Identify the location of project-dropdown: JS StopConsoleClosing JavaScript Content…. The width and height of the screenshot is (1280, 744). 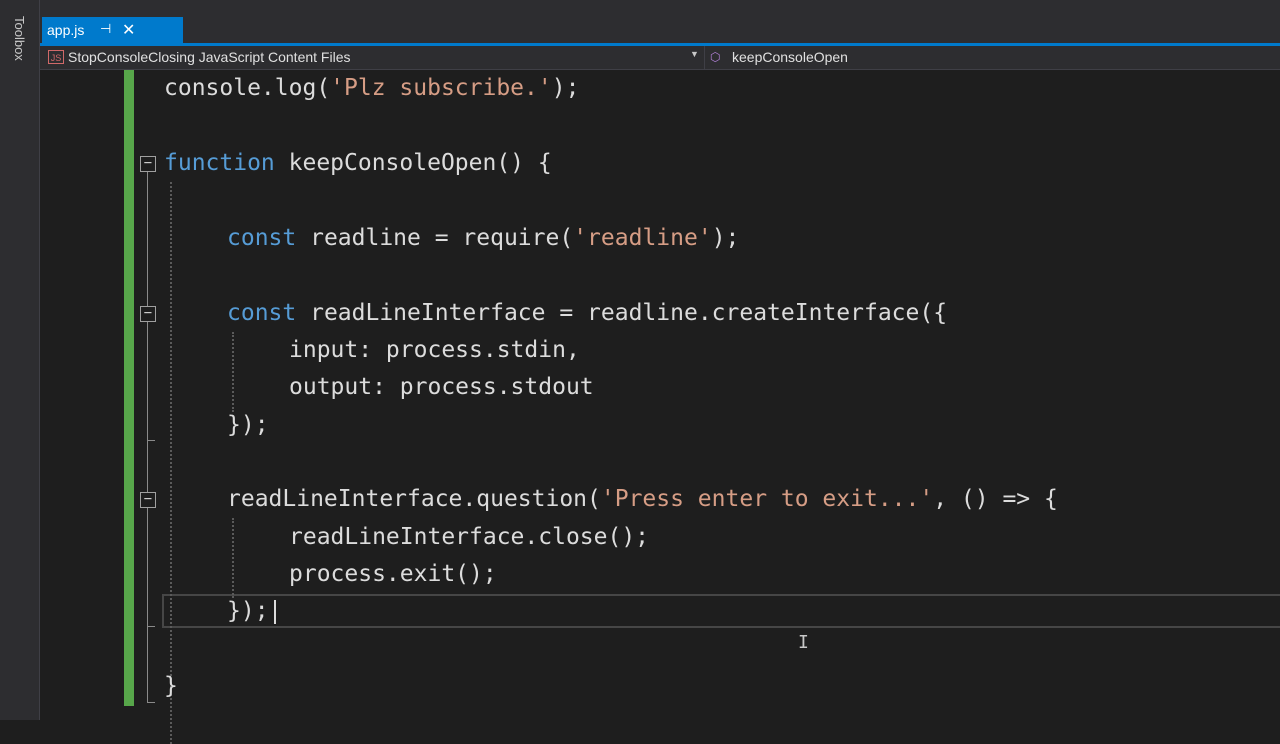
(374, 57).